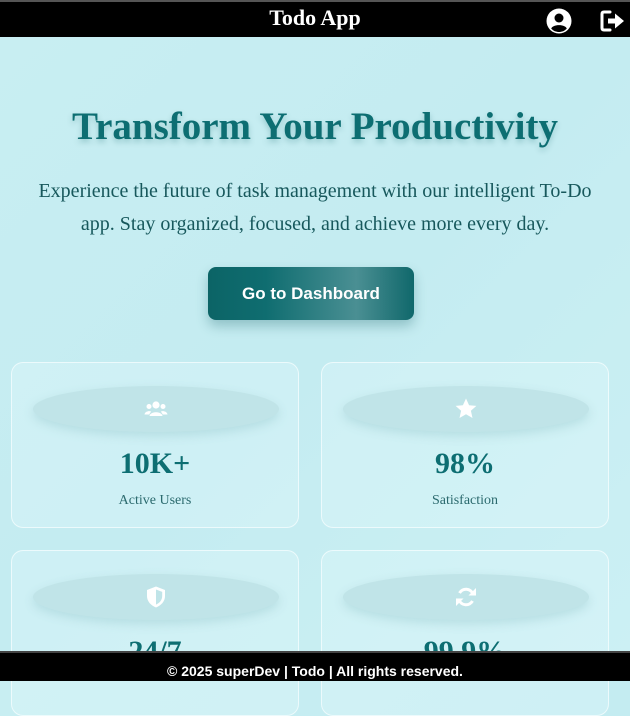  I want to click on hero-title: Transform Your Productivity, so click(315, 126).